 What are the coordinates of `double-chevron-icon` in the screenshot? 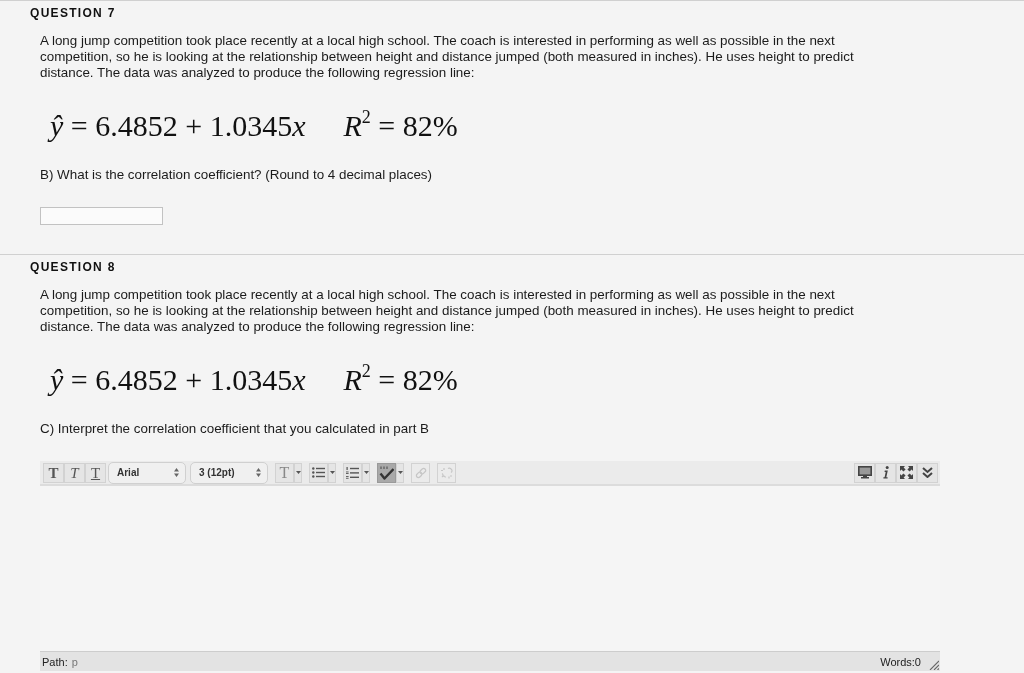 It's located at (927, 472).